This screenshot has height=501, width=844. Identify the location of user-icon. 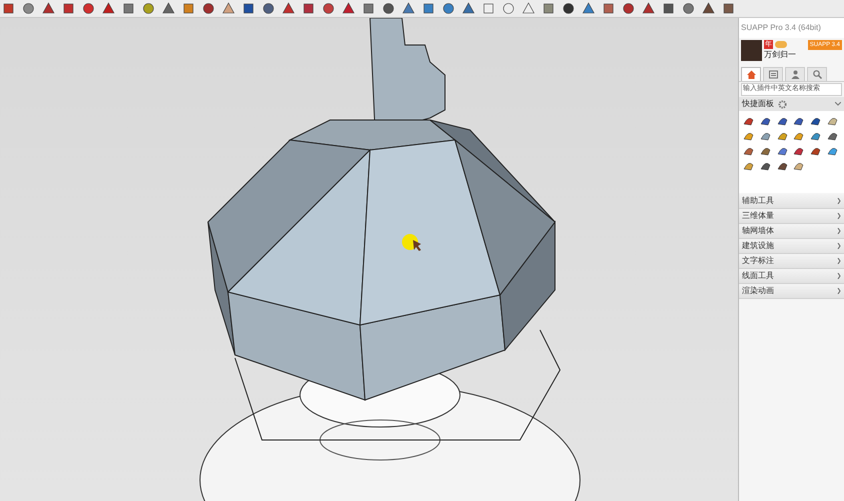
(795, 74).